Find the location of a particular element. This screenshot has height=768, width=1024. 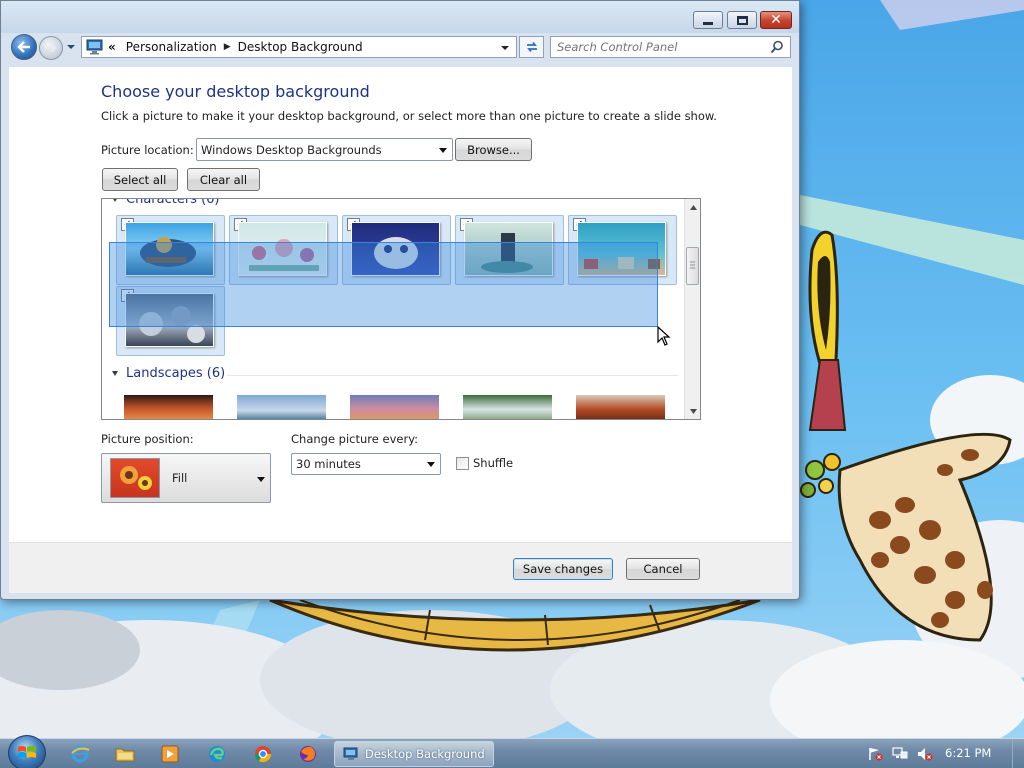

mouse-cursor-icon is located at coordinates (664, 336).